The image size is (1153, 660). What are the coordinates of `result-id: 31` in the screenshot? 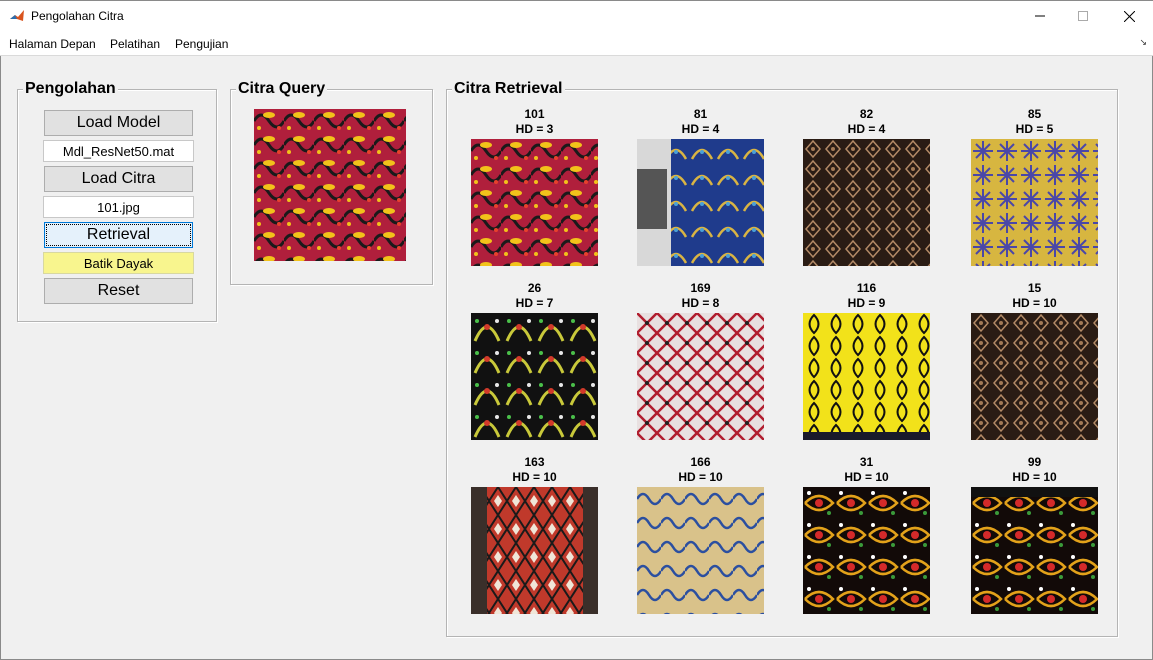 It's located at (866, 462).